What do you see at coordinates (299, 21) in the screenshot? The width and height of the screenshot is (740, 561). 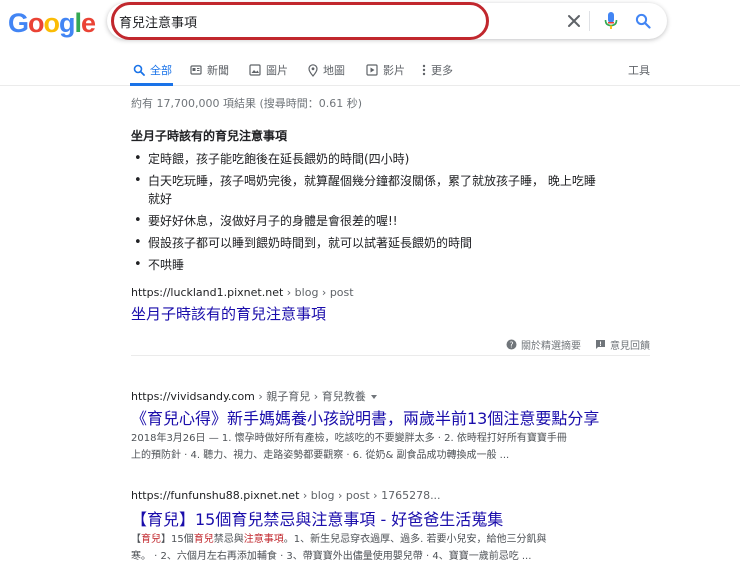 I see `search-input` at bounding box center [299, 21].